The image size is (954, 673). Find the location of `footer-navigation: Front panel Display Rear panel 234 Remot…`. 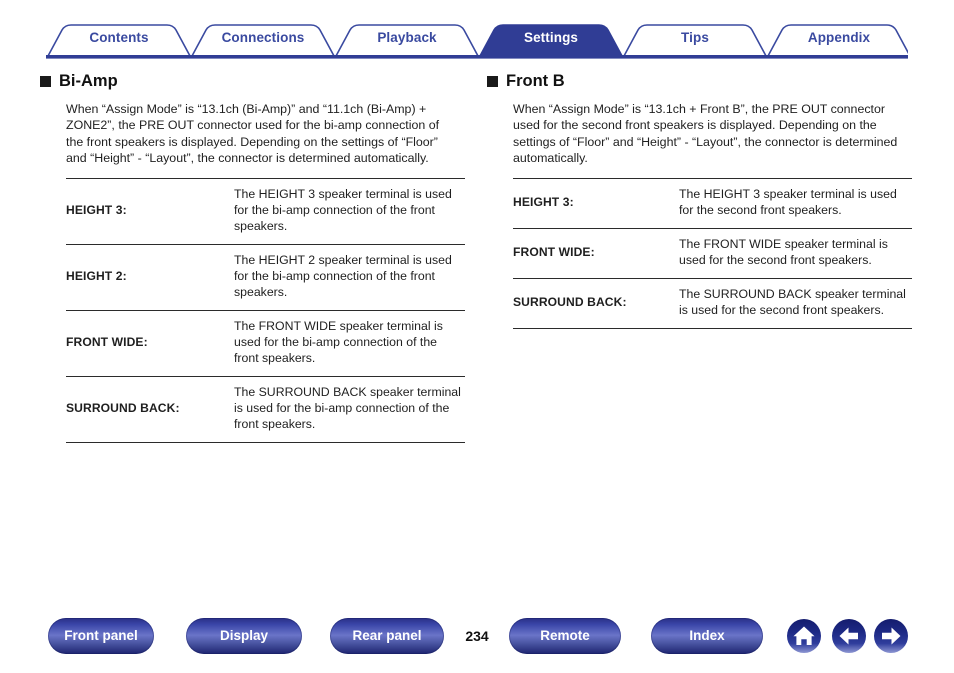

footer-navigation: Front panel Display Rear panel 234 Remot… is located at coordinates (477, 638).